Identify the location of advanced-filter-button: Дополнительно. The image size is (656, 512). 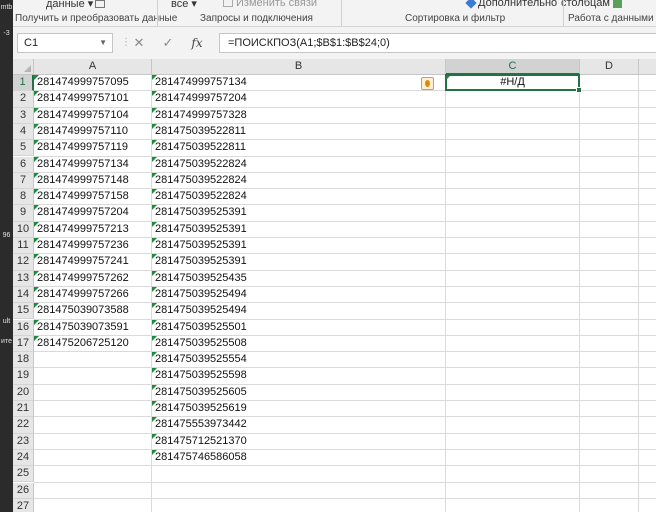
(511, 4).